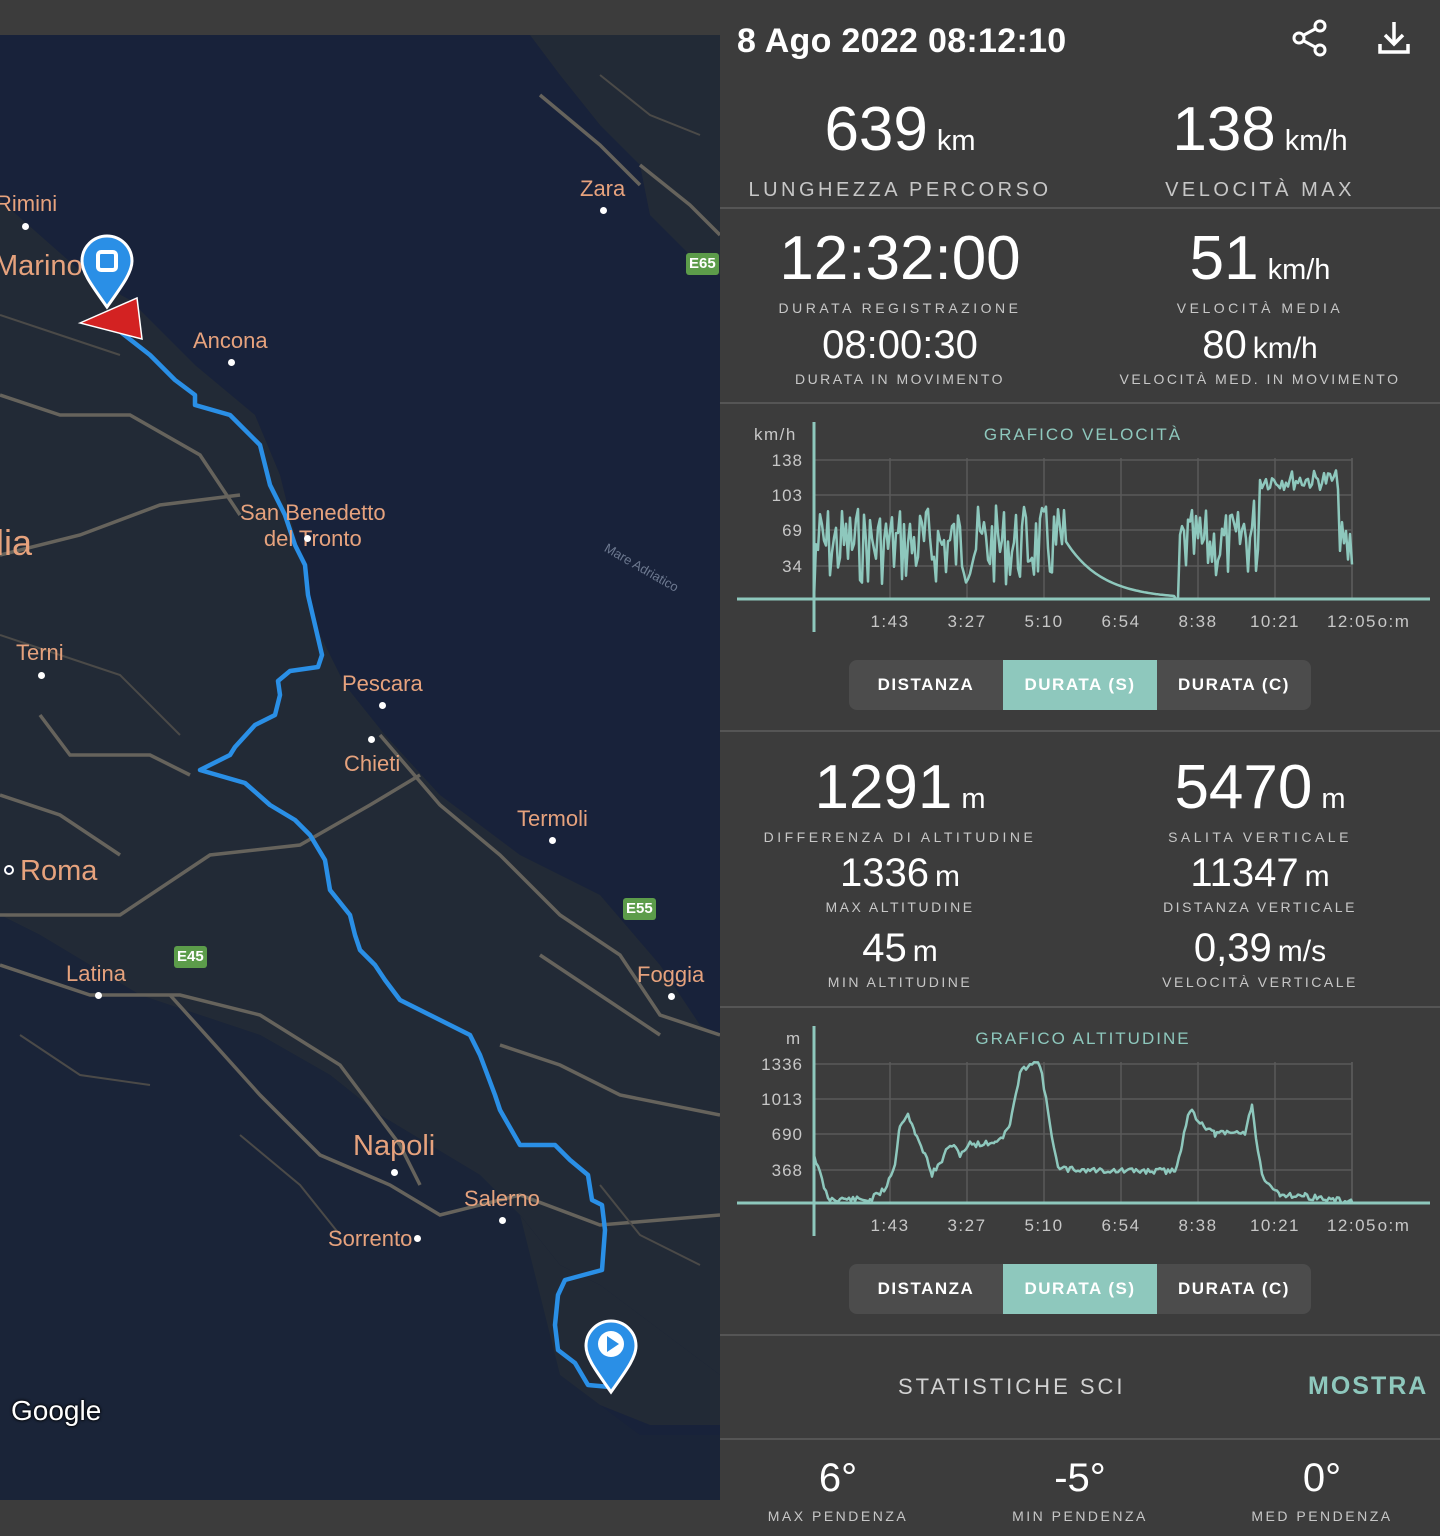 The width and height of the screenshot is (1440, 1536). What do you see at coordinates (787, 495) in the screenshot?
I see `speed-y-tick: 103` at bounding box center [787, 495].